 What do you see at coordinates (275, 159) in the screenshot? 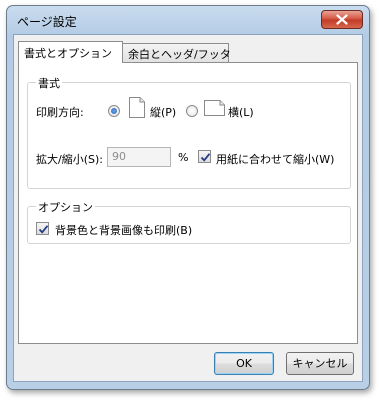
I see `shrink-to-fit-label: 用紙に合わせて縮小(W)` at bounding box center [275, 159].